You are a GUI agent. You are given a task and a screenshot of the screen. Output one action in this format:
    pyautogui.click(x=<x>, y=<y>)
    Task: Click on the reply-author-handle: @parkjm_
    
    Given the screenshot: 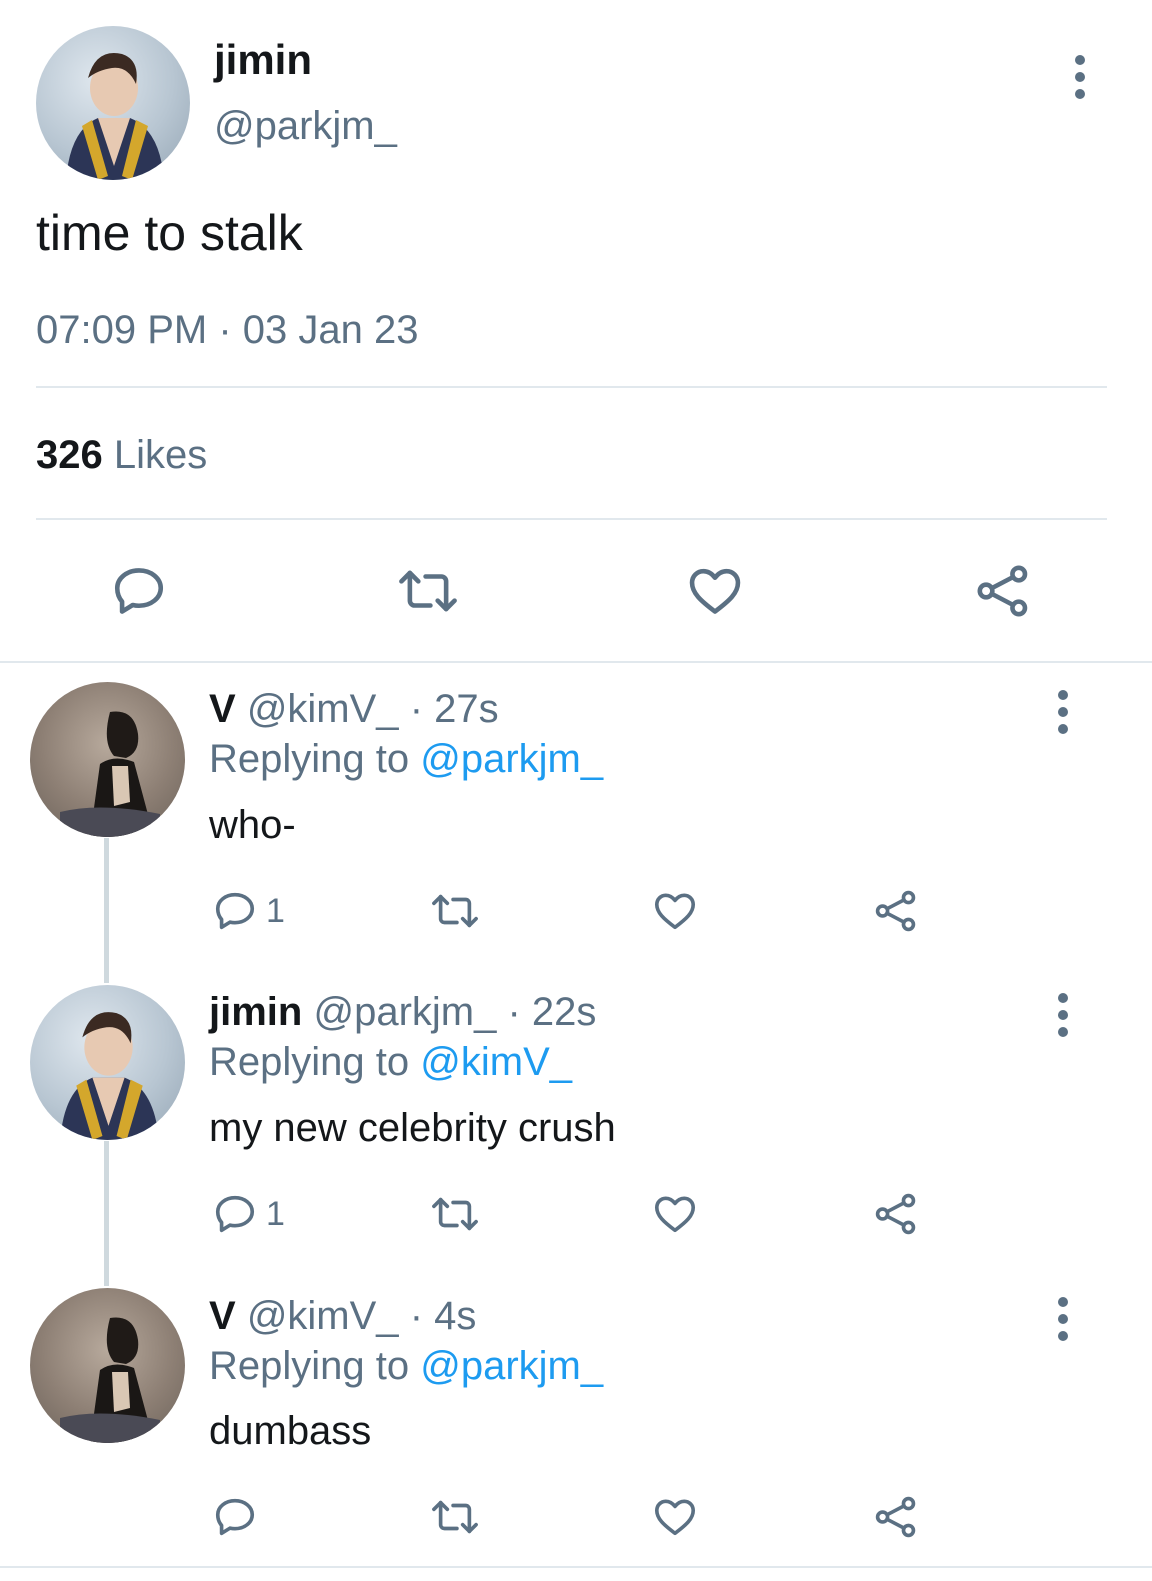 What is the action you would take?
    pyautogui.click(x=404, y=1012)
    